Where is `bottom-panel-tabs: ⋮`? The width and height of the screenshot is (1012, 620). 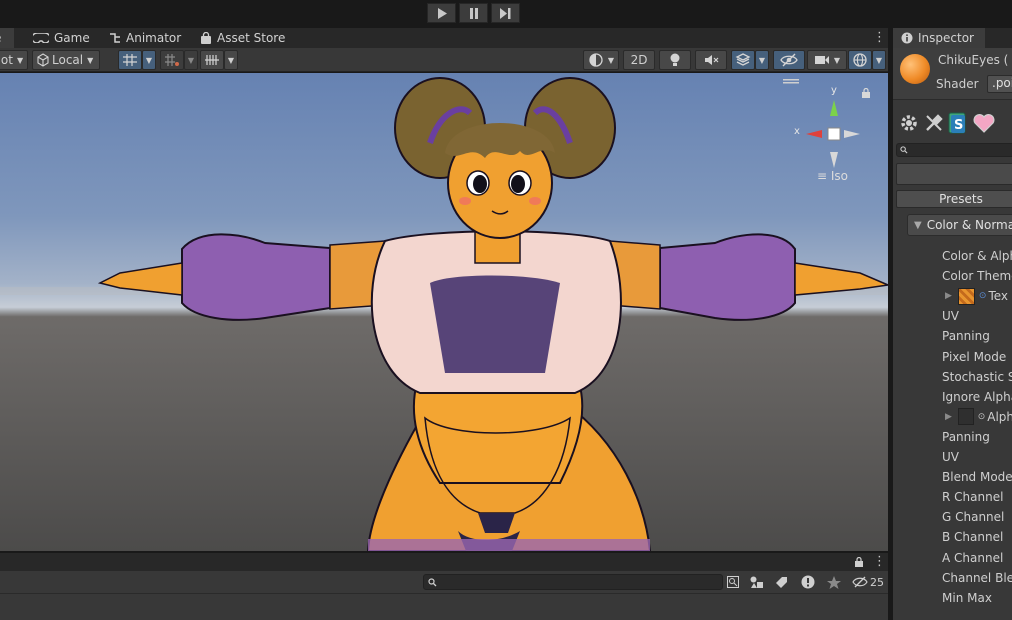
bottom-panel-tabs: ⋮ is located at coordinates (444, 561).